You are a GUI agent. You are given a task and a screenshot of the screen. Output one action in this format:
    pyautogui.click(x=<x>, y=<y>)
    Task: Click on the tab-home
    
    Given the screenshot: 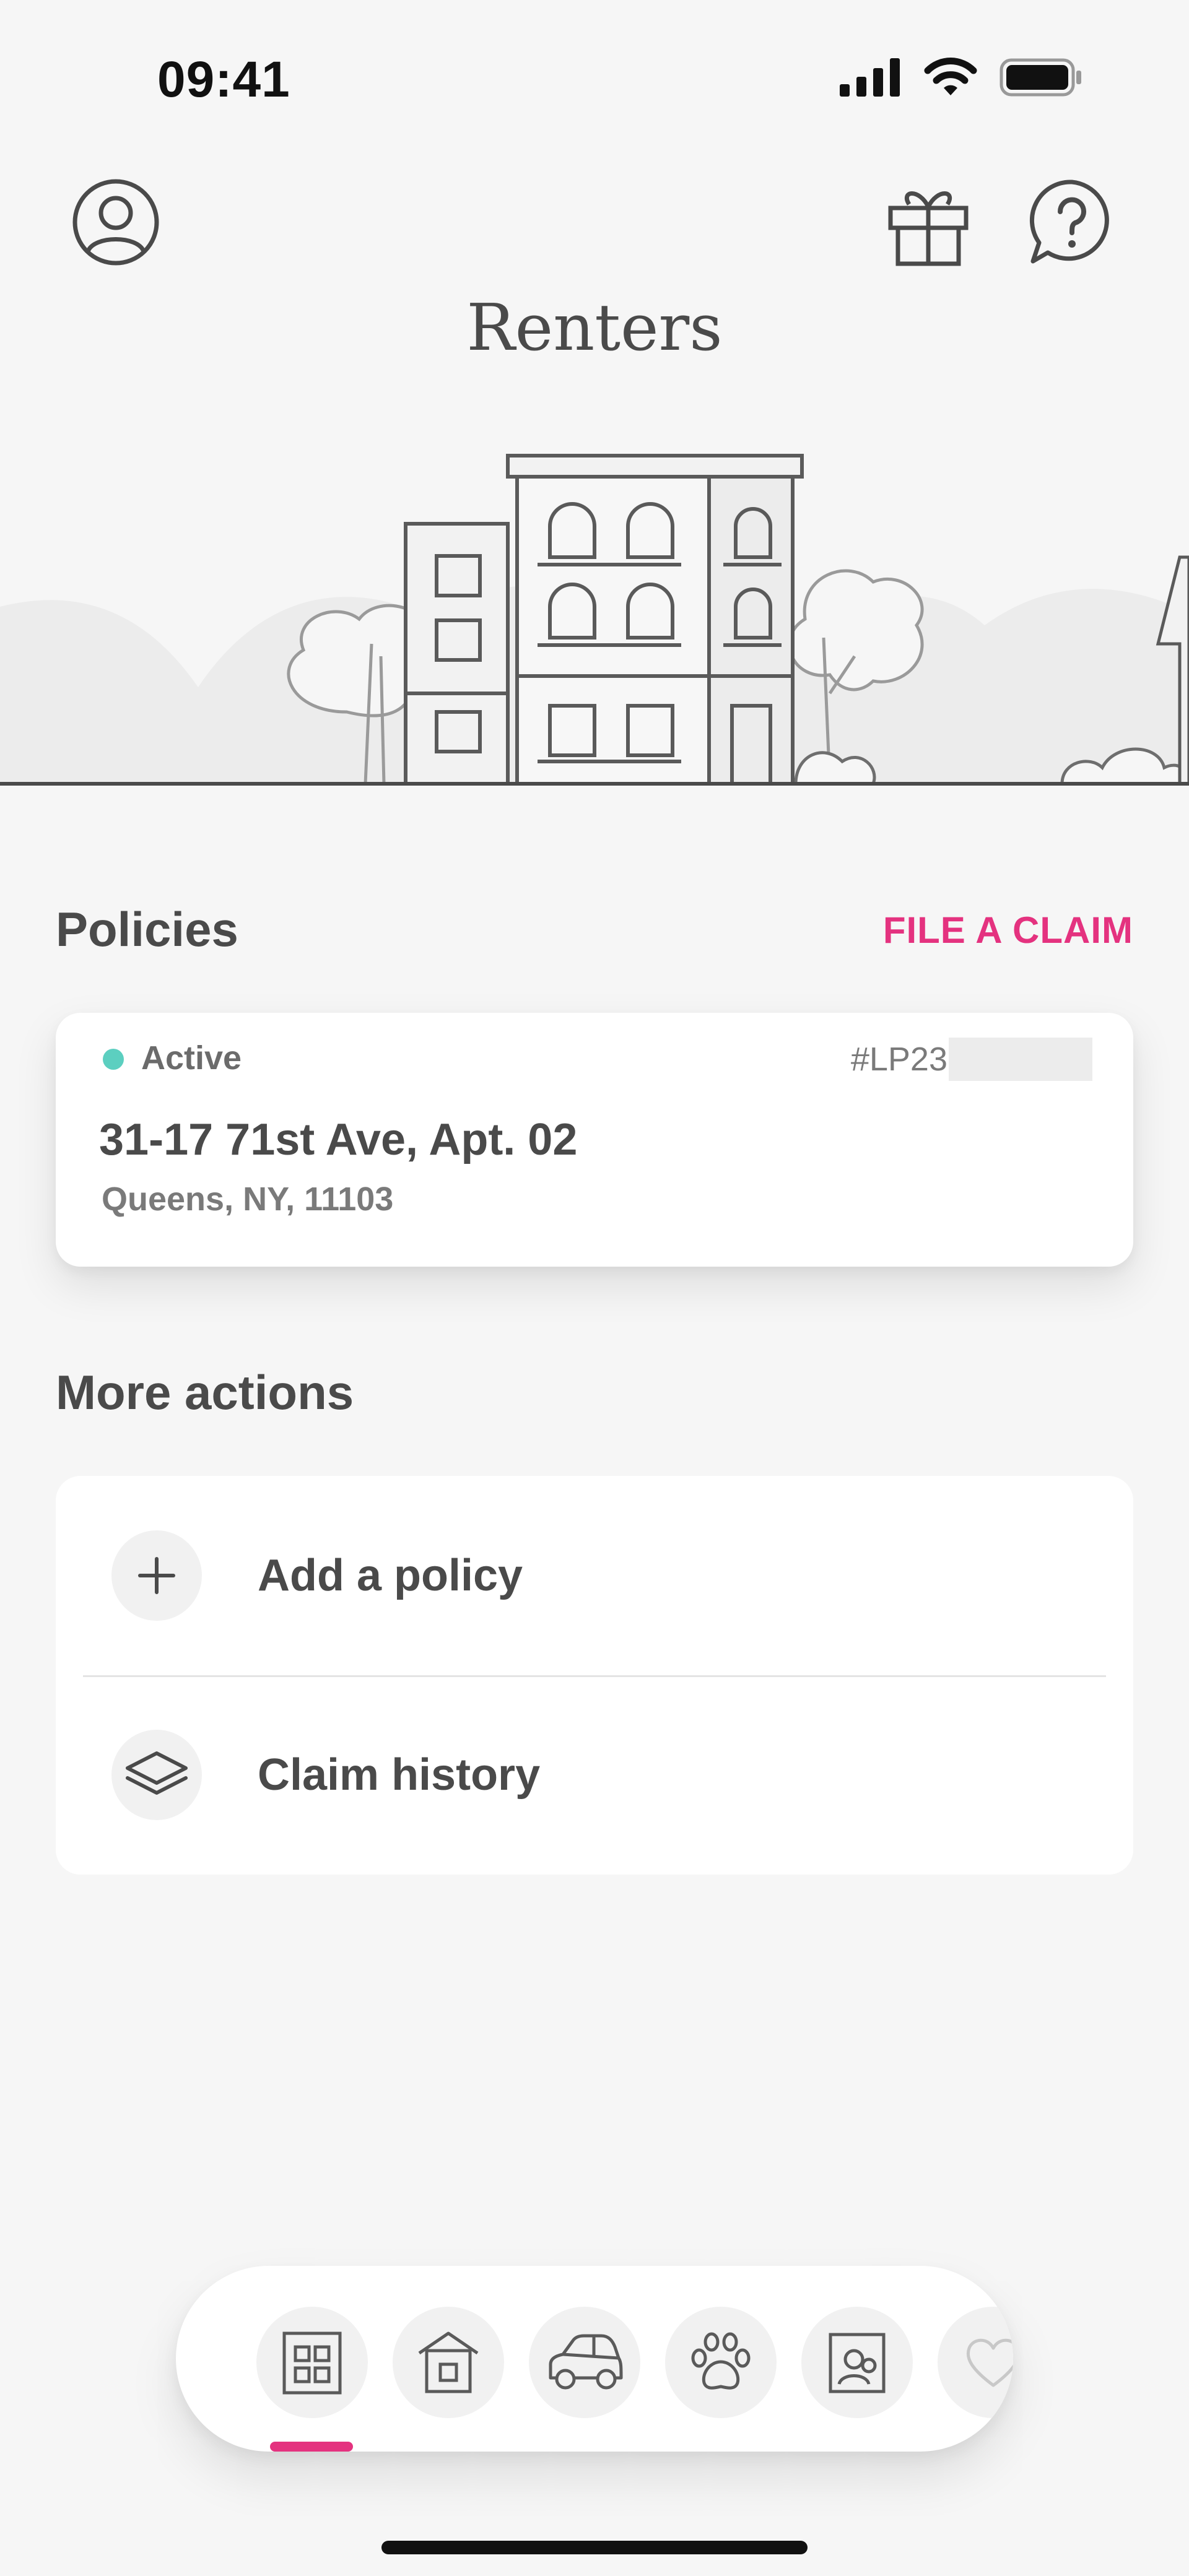 What is the action you would take?
    pyautogui.click(x=448, y=2362)
    